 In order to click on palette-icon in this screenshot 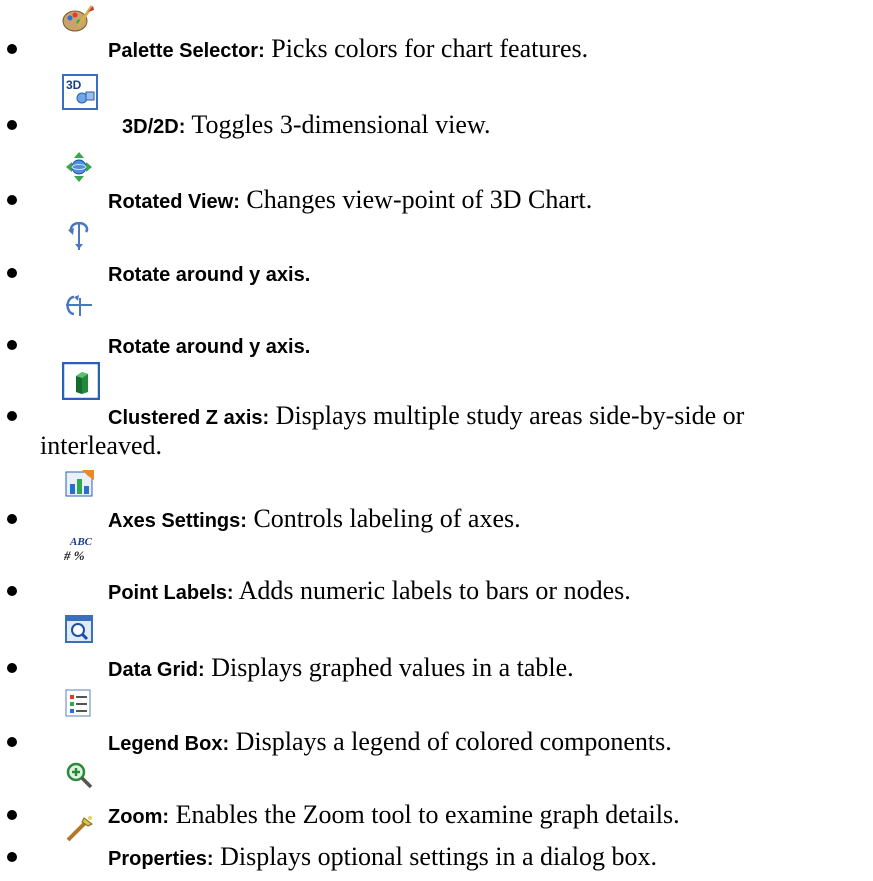, I will do `click(78, 18)`.